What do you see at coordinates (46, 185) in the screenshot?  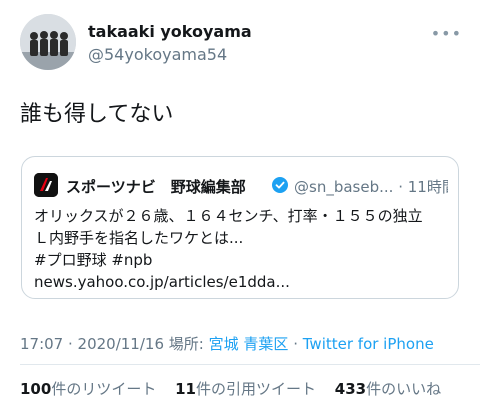 I see `sportsnavi-logo-icon` at bounding box center [46, 185].